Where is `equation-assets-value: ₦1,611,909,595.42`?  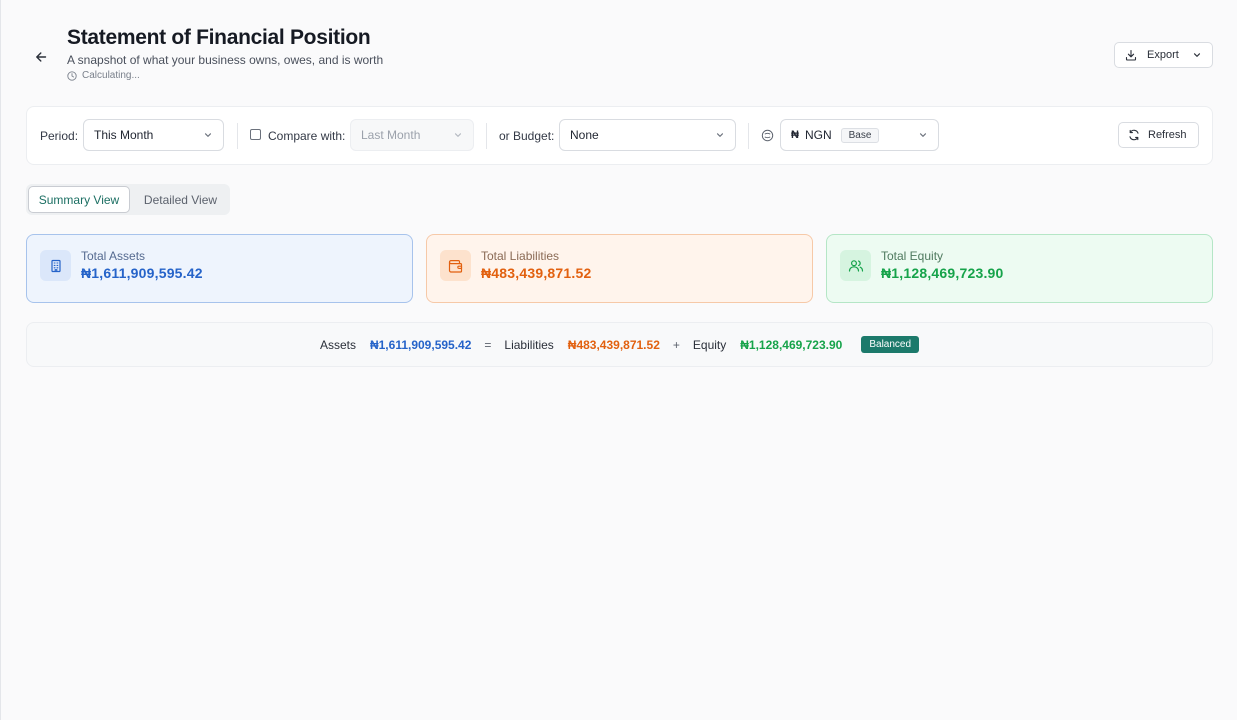
equation-assets-value: ₦1,611,909,595.42 is located at coordinates (420, 344).